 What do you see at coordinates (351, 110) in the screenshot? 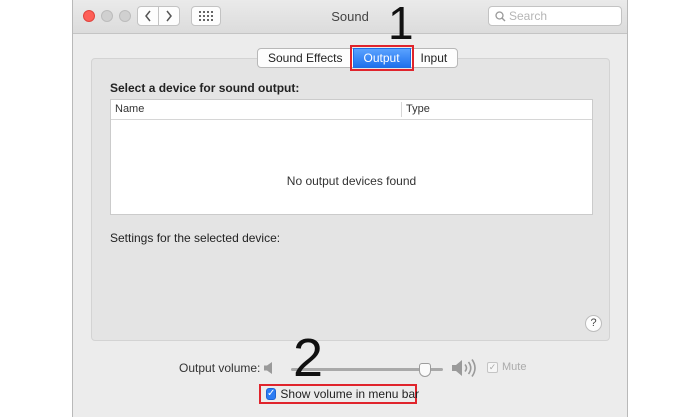
I see `table-header: Name Type` at bounding box center [351, 110].